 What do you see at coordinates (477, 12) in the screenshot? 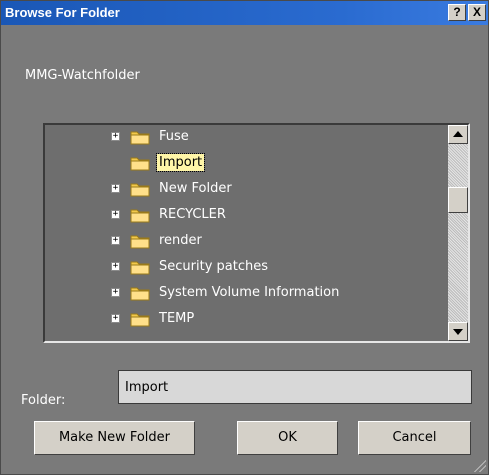
I see `close-button: X` at bounding box center [477, 12].